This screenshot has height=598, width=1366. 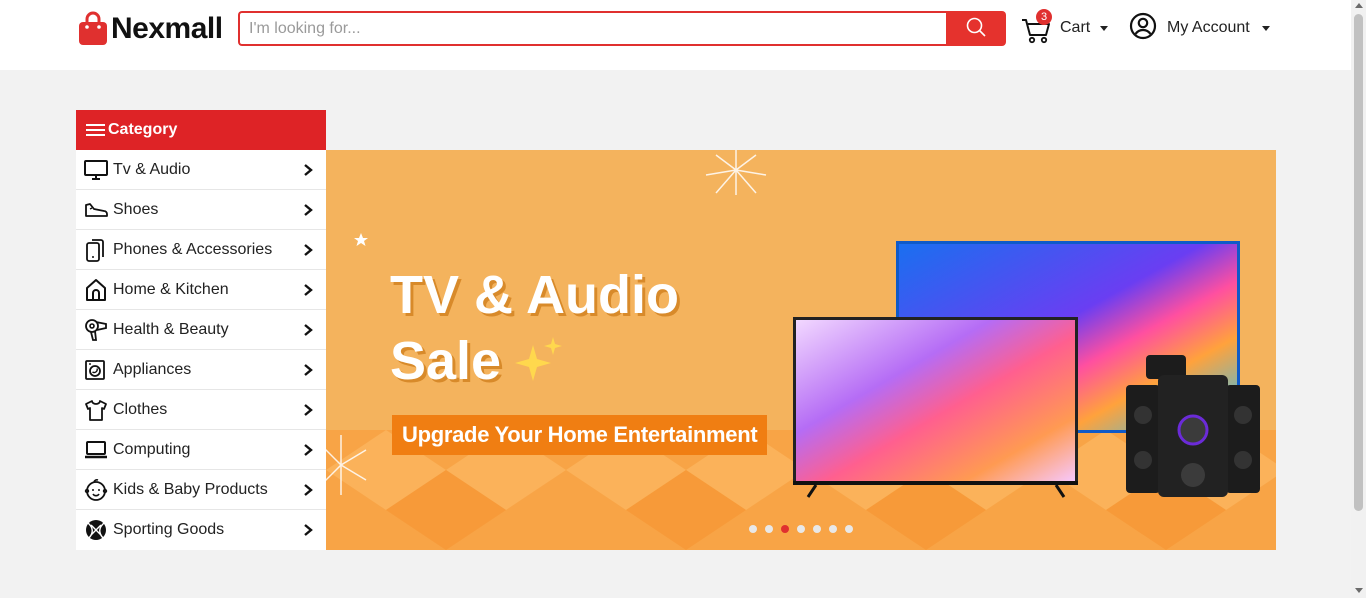 I want to click on cart-icon: 3, so click(x=1036, y=26).